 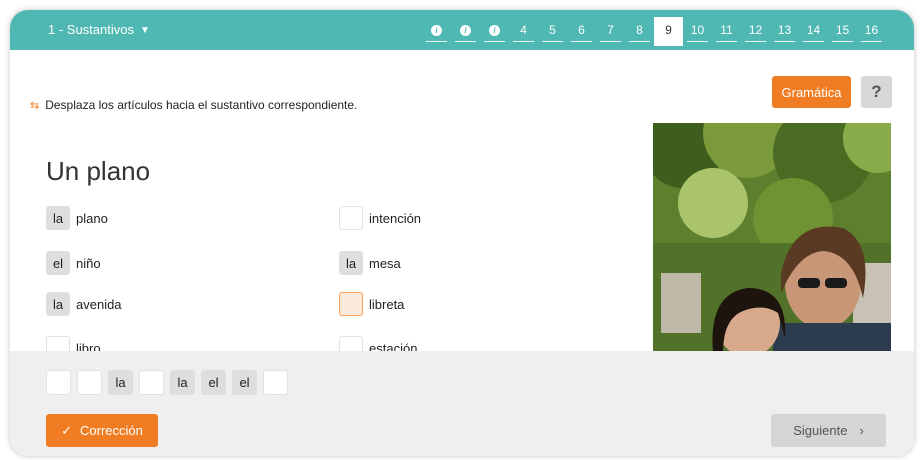 I want to click on page-7-tab: 7, so click(x=610, y=31).